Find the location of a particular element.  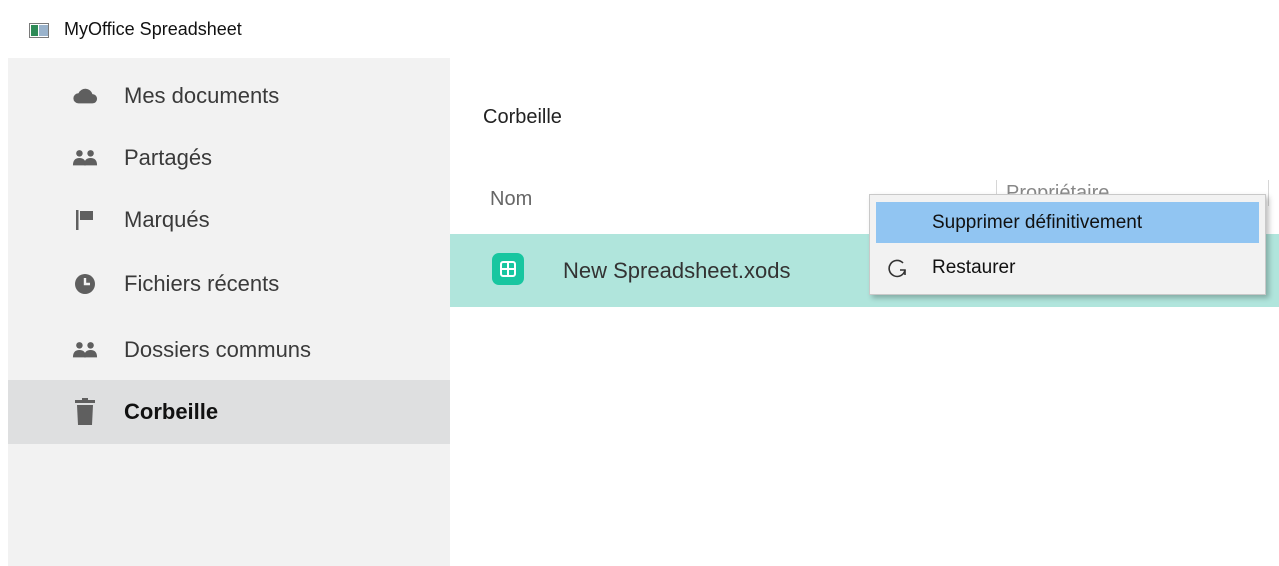

menu-item-label: Restaurer is located at coordinates (974, 267).